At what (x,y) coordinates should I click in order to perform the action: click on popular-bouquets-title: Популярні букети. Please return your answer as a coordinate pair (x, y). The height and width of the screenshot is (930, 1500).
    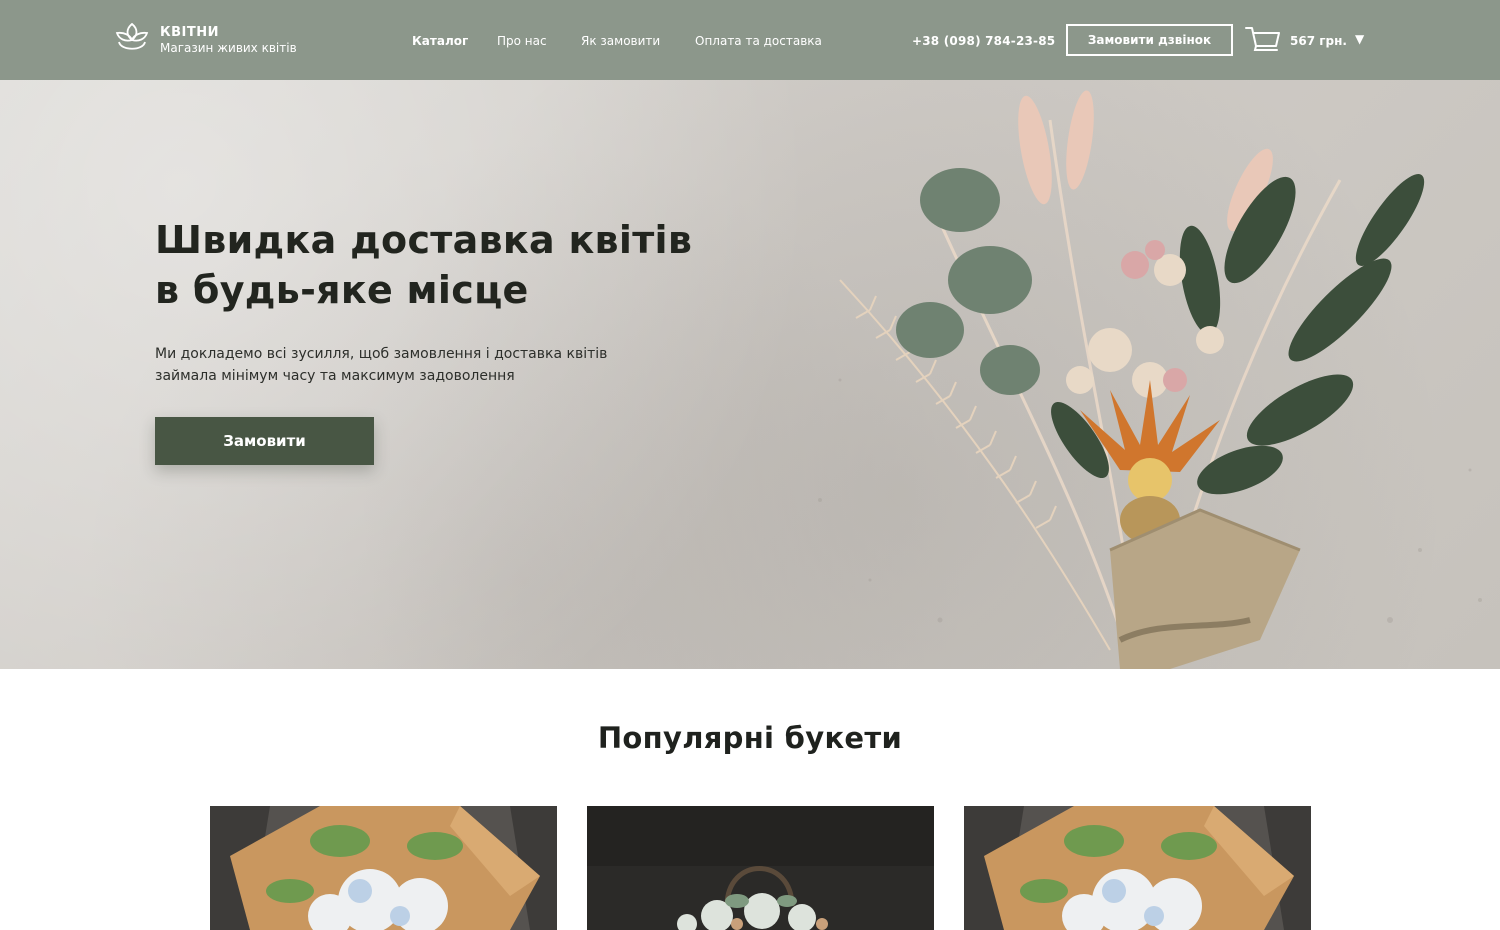
    Looking at the image, I should click on (750, 738).